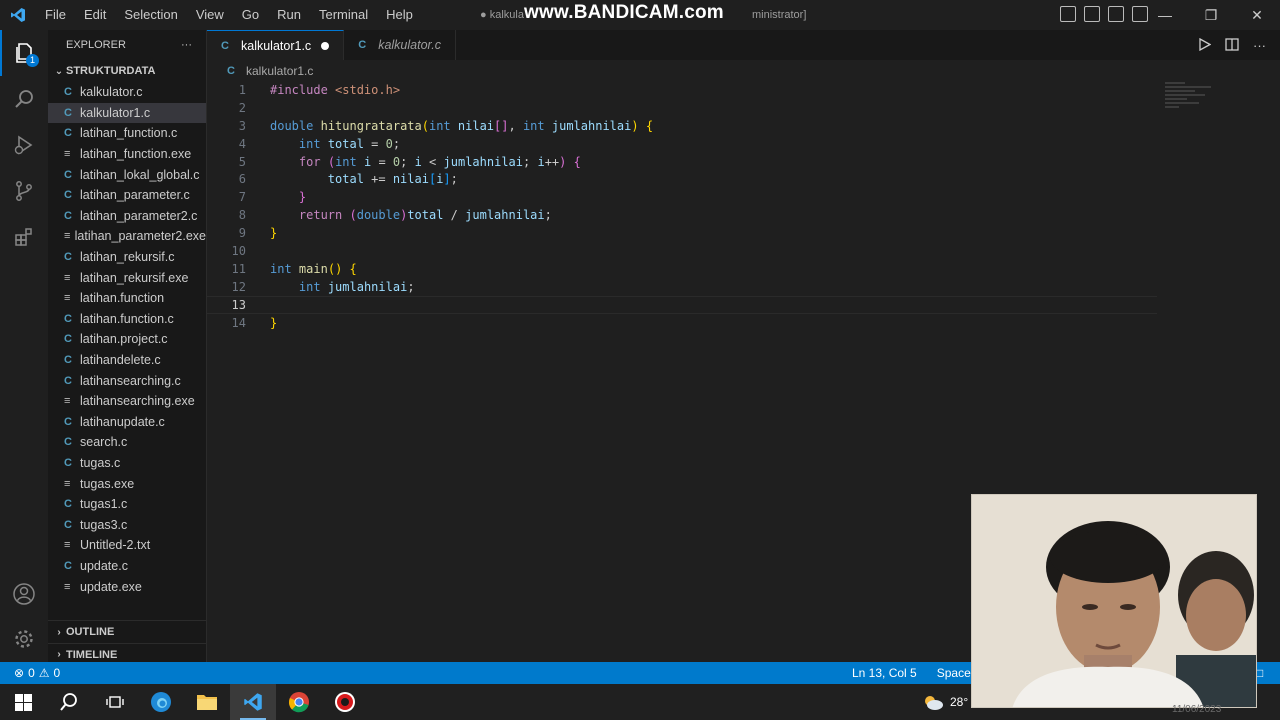  I want to click on code-line: 14}, so click(682, 323).